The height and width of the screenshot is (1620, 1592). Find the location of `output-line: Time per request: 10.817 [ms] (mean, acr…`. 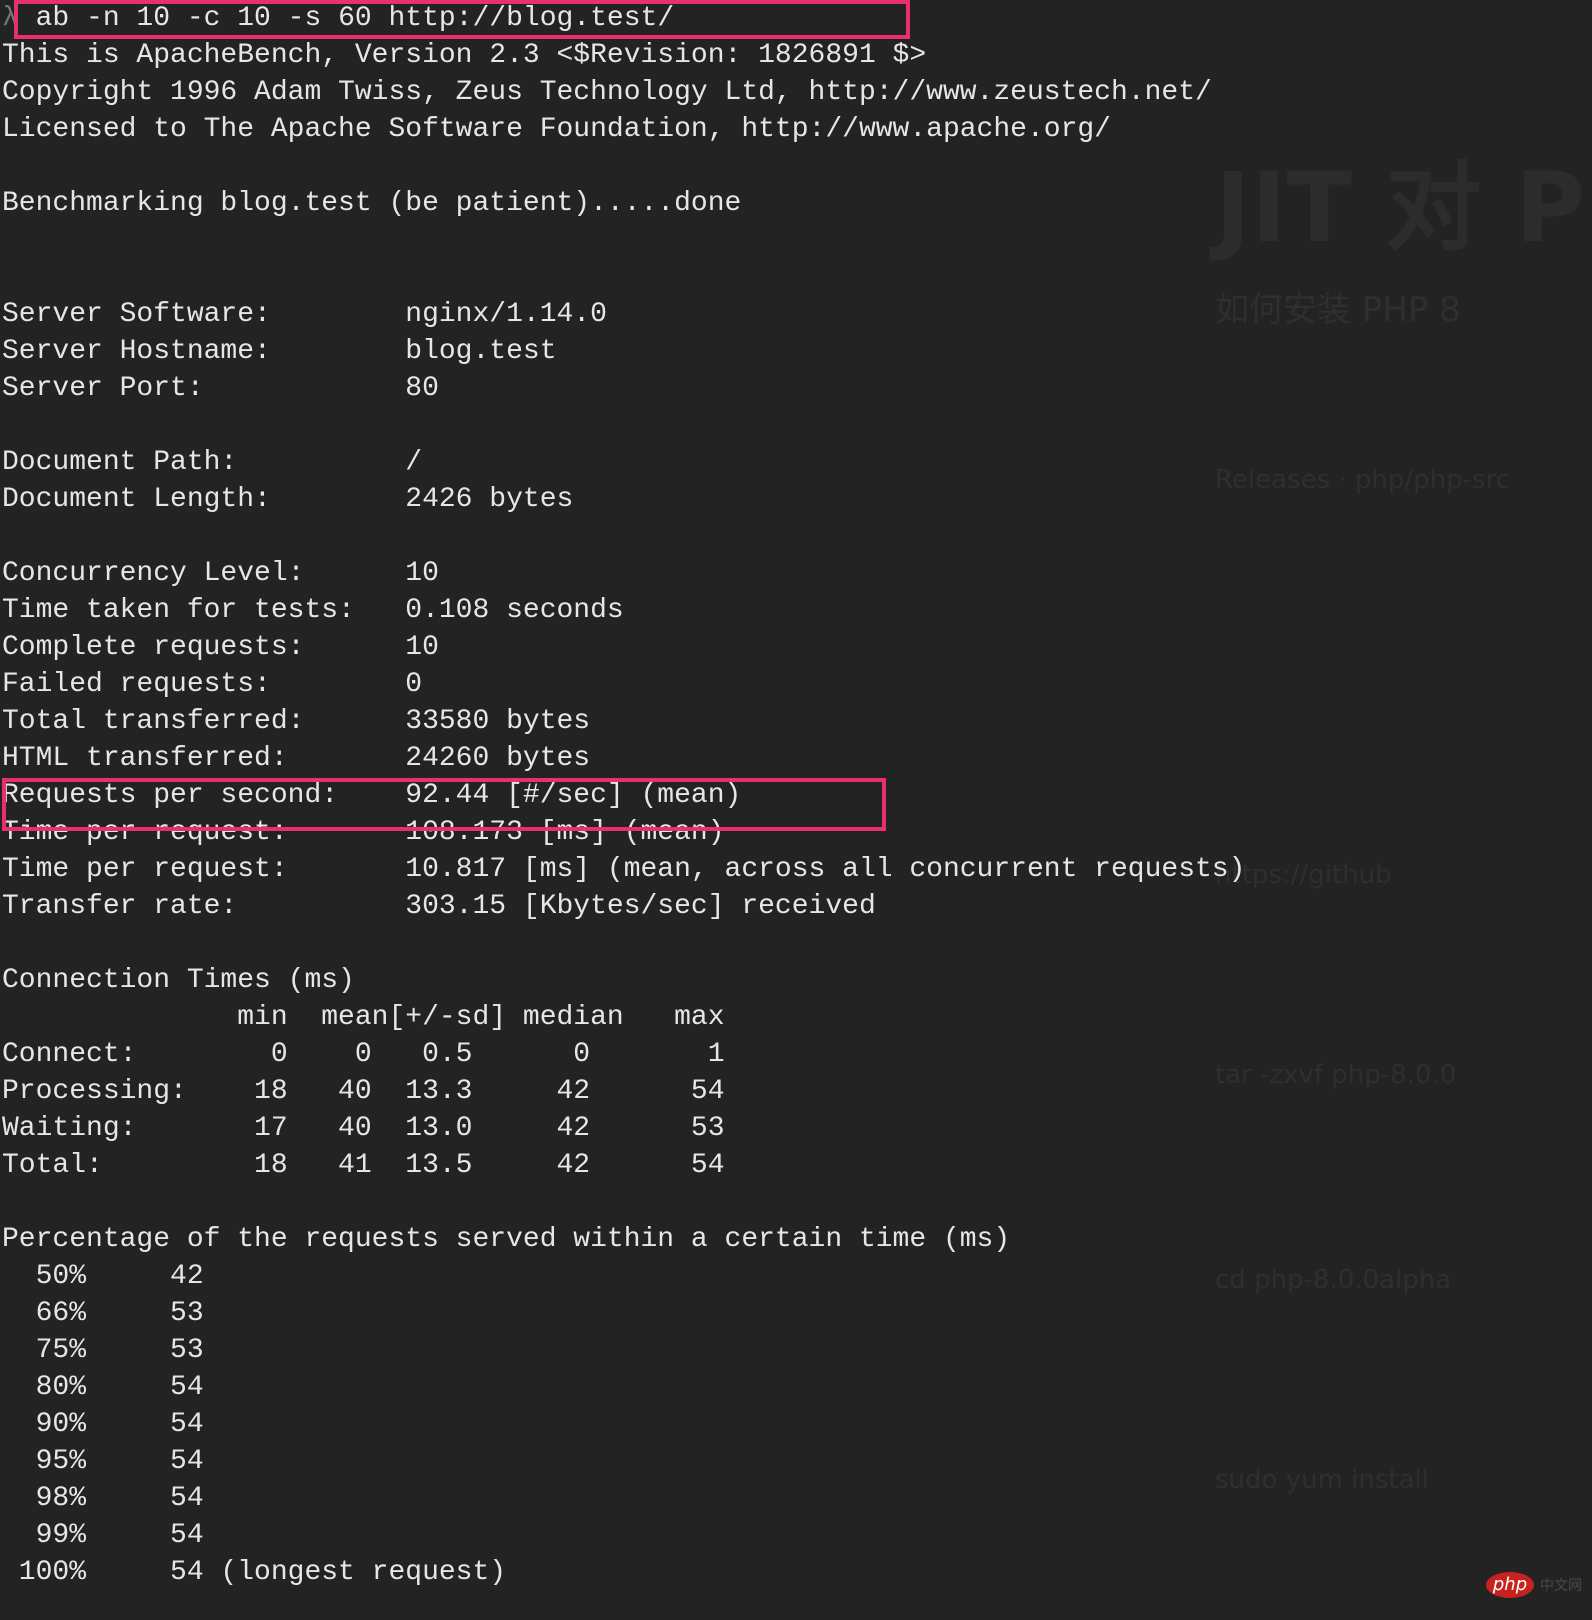

output-line: Time per request: 10.817 [ms] (mean, acr… is located at coordinates (624, 869).